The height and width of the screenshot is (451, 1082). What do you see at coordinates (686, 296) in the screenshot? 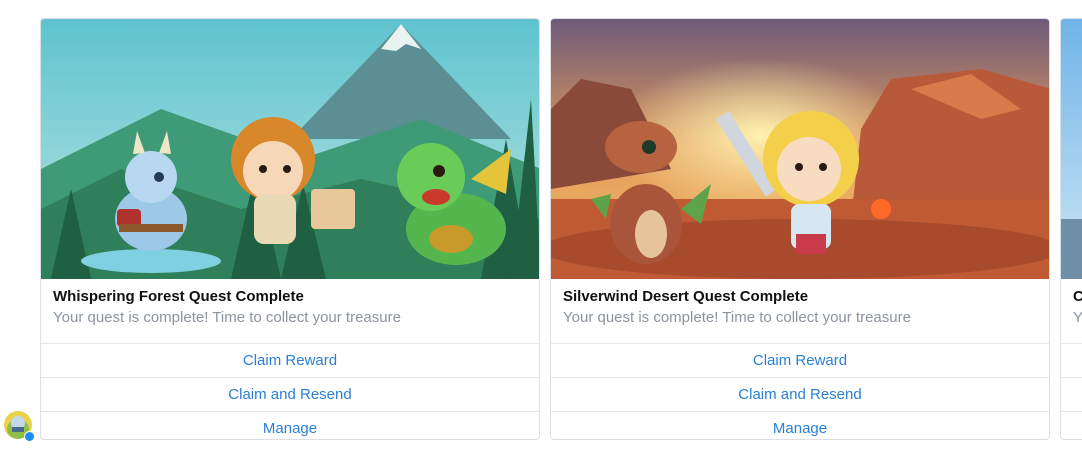
I see `quest-title: Silverwind Desert Quest Complete` at bounding box center [686, 296].